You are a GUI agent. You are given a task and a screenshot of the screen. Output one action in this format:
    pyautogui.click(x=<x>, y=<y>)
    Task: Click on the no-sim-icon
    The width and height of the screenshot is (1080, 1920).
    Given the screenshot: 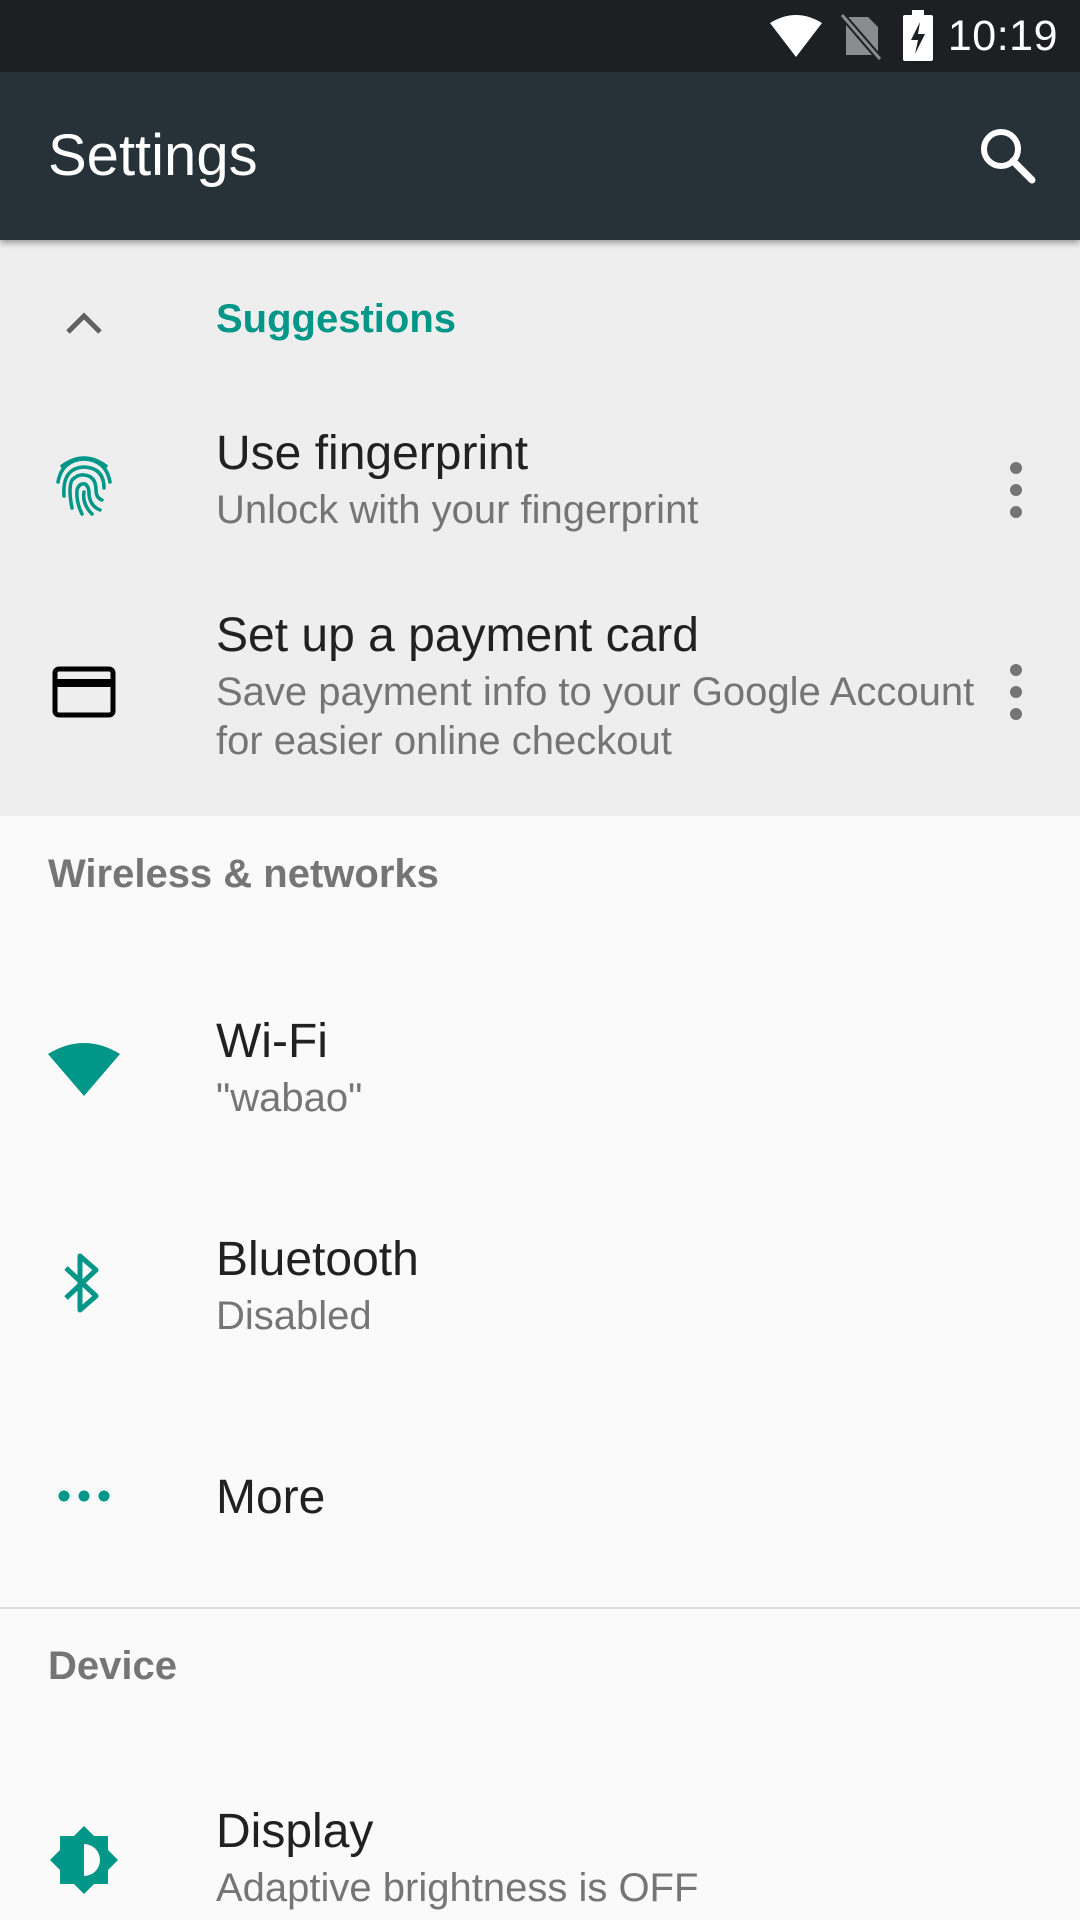 What is the action you would take?
    pyautogui.click(x=861, y=36)
    